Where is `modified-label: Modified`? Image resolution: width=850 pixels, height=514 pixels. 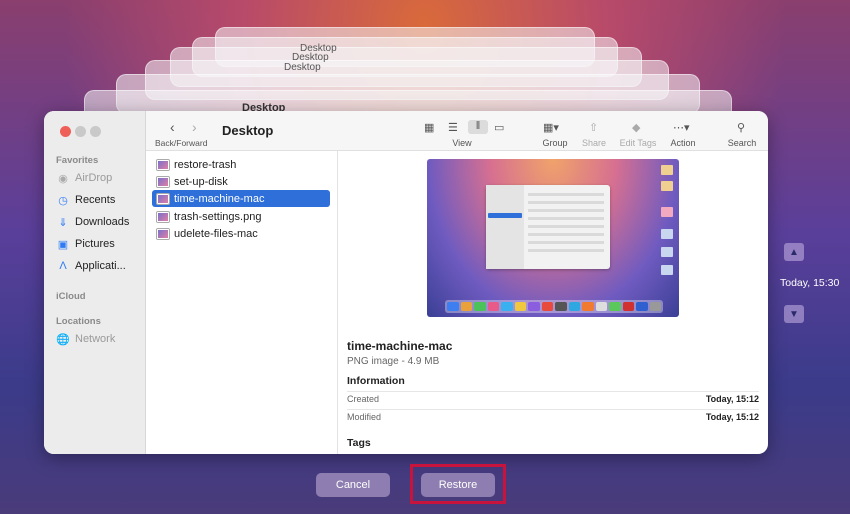 modified-label: Modified is located at coordinates (364, 417).